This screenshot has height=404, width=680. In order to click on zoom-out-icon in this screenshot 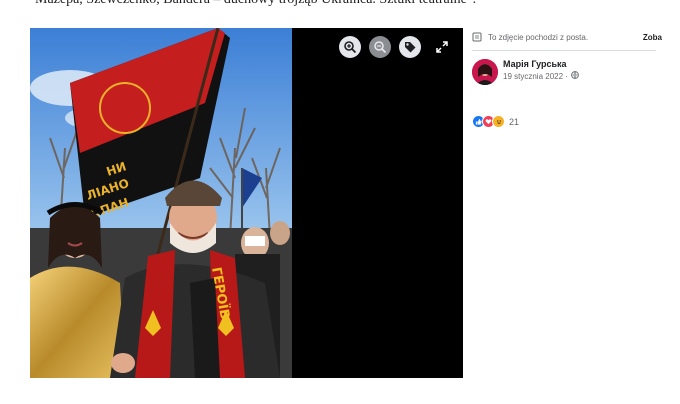, I will do `click(380, 47)`.